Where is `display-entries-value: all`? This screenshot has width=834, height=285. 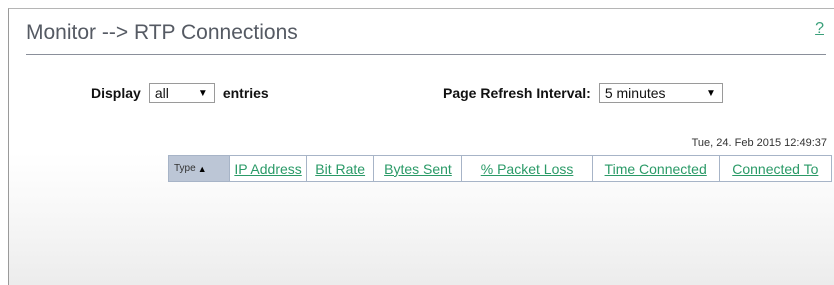
display-entries-value: all is located at coordinates (161, 93).